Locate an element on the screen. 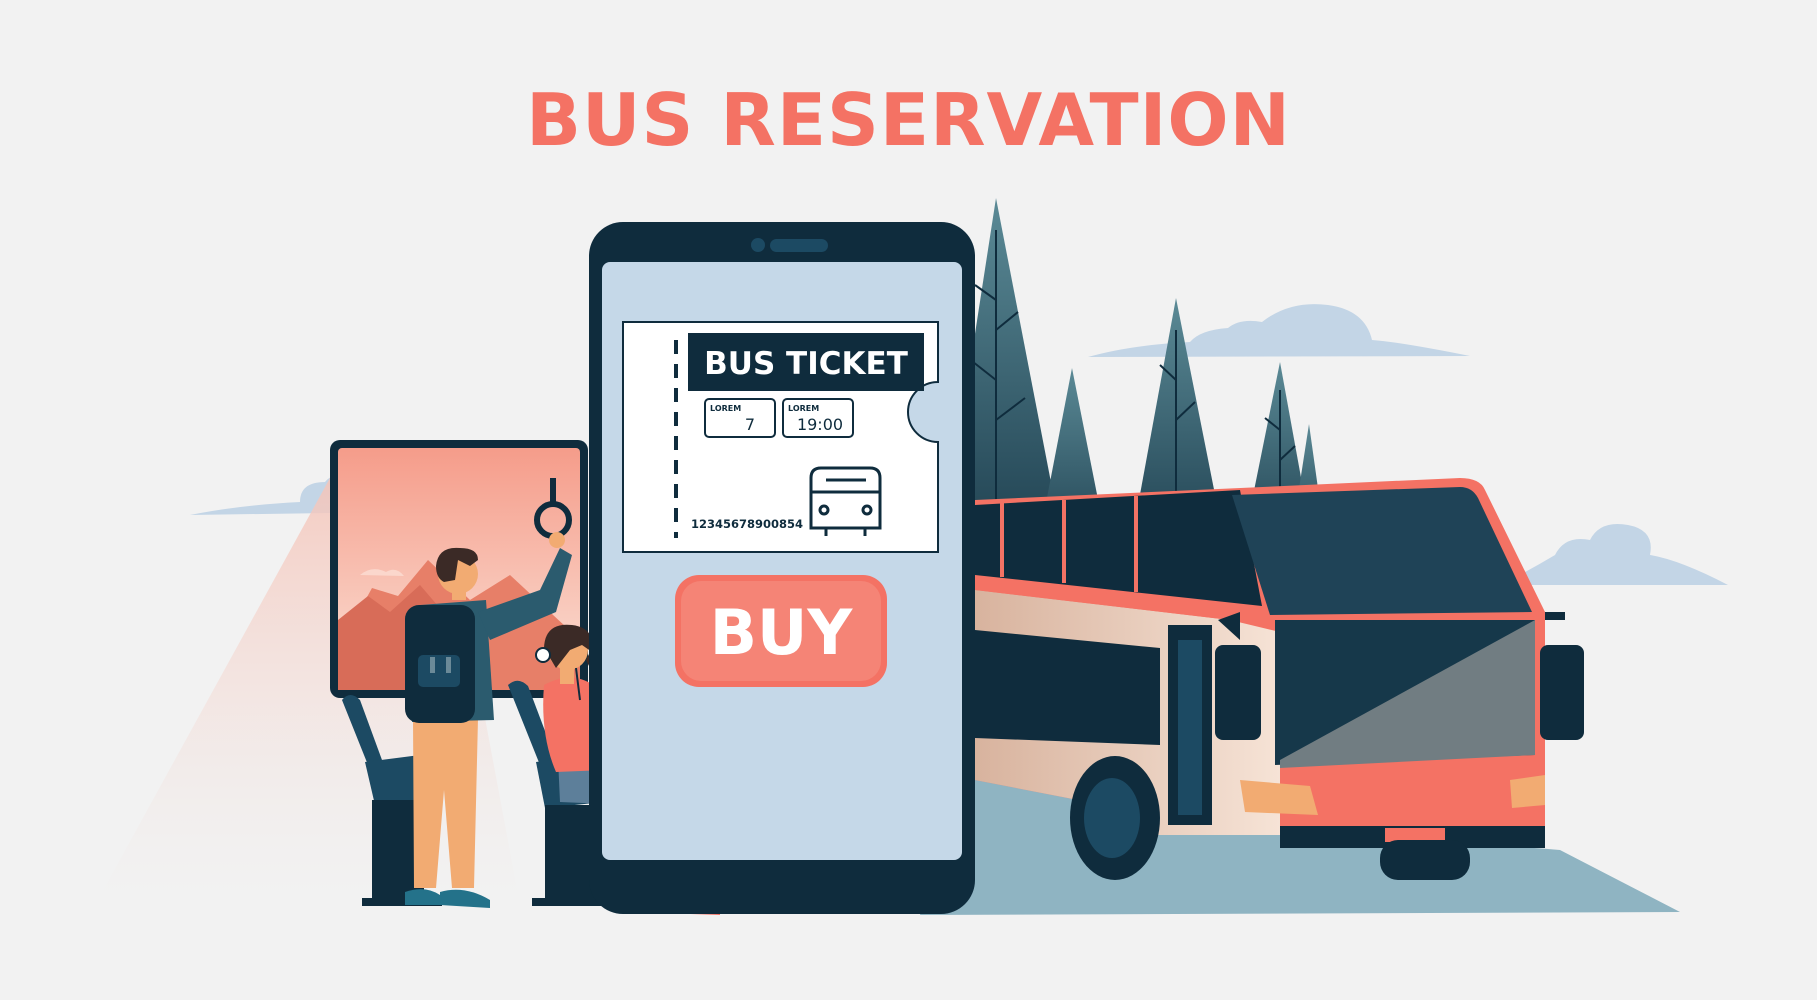 The image size is (1817, 1000). ticket-field-label-2: LOREM is located at coordinates (803, 408).